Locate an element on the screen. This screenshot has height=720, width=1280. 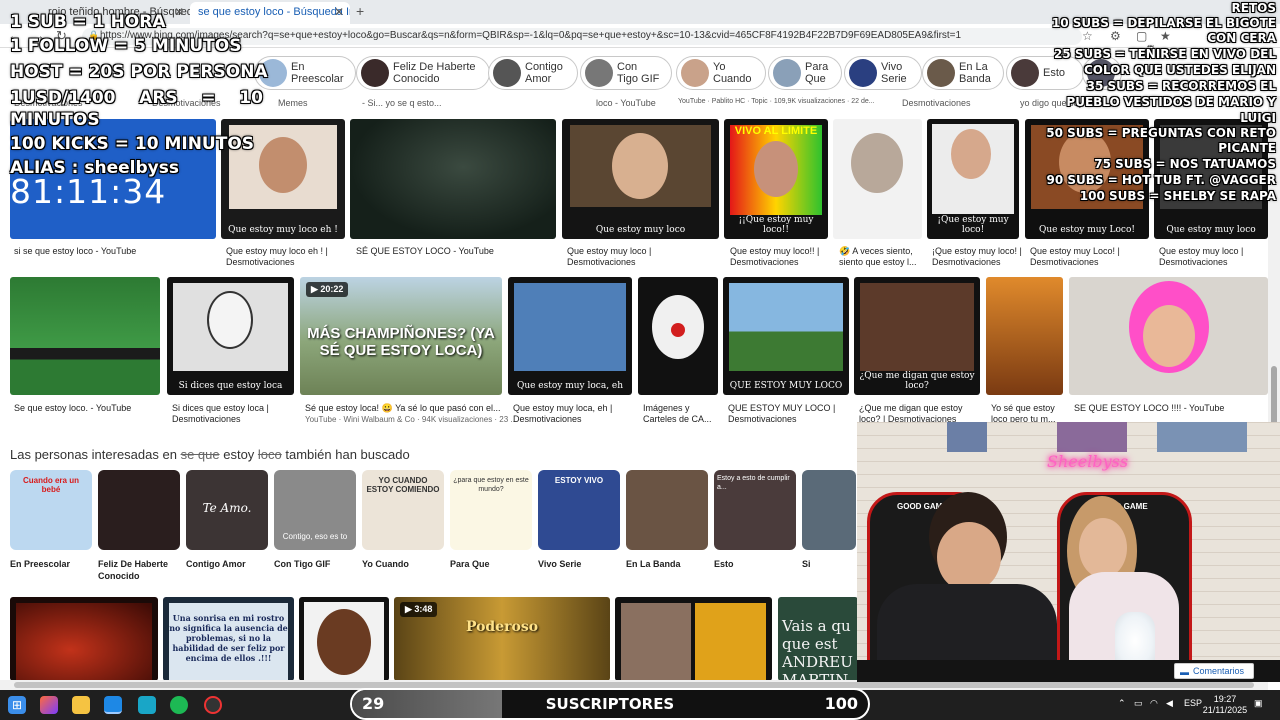
related-search-para-que: ¿para que estoy en este mundo? Para Que is located at coordinates (491, 520).